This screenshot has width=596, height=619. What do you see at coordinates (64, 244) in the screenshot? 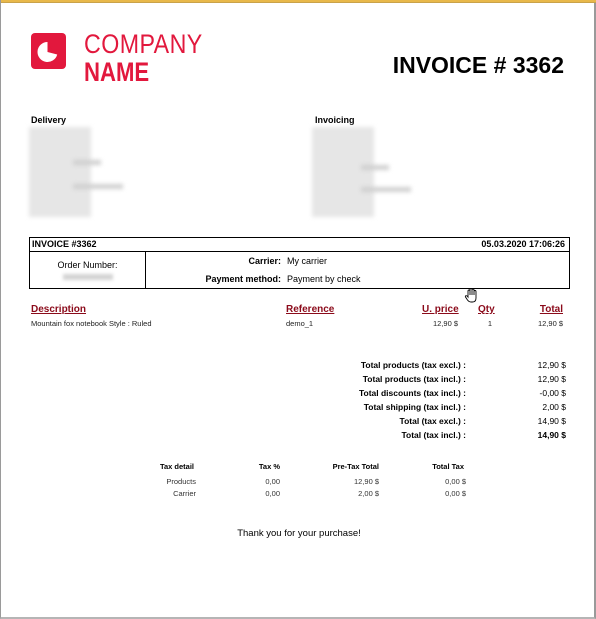
I see `invoice-number: INVOICE #3362` at bounding box center [64, 244].